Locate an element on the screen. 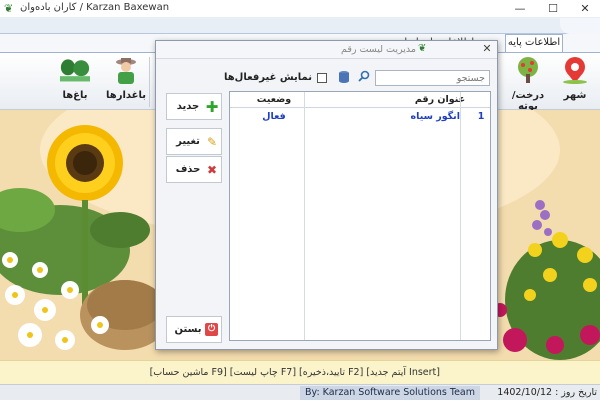  app-menu-orb is located at coordinates (580, 26).